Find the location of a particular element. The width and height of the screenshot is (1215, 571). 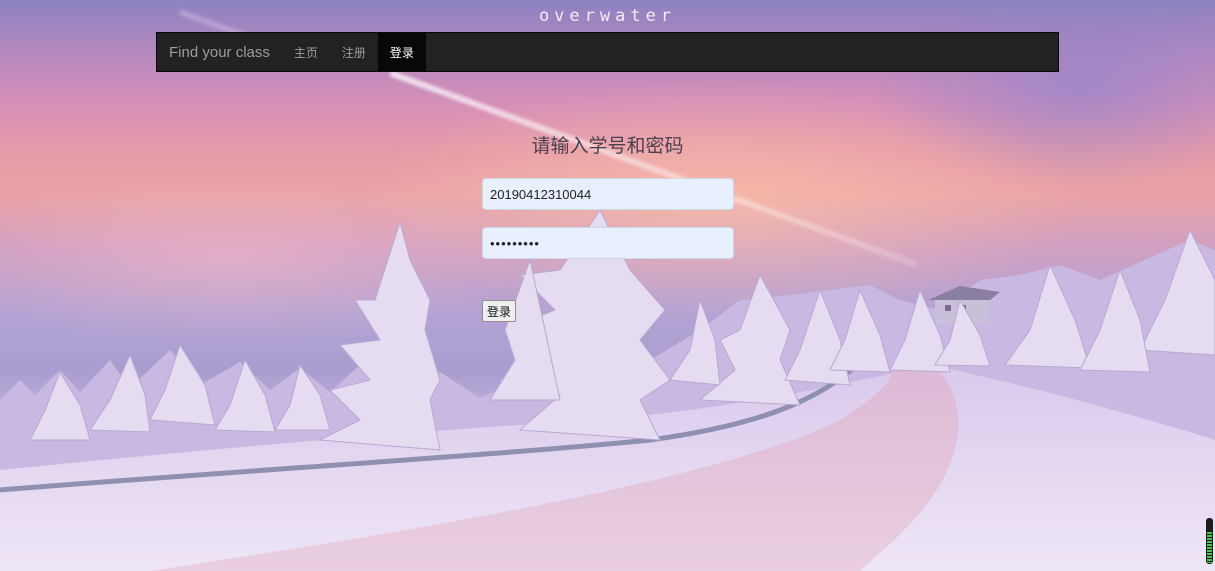

scroll-level-indicator is located at coordinates (1209, 541).